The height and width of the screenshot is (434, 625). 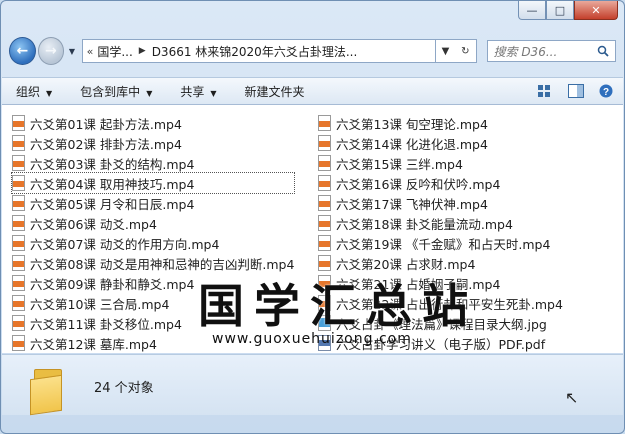 I want to click on file-name: 六爻第05课 月令和日辰.mp4, so click(x=112, y=204).